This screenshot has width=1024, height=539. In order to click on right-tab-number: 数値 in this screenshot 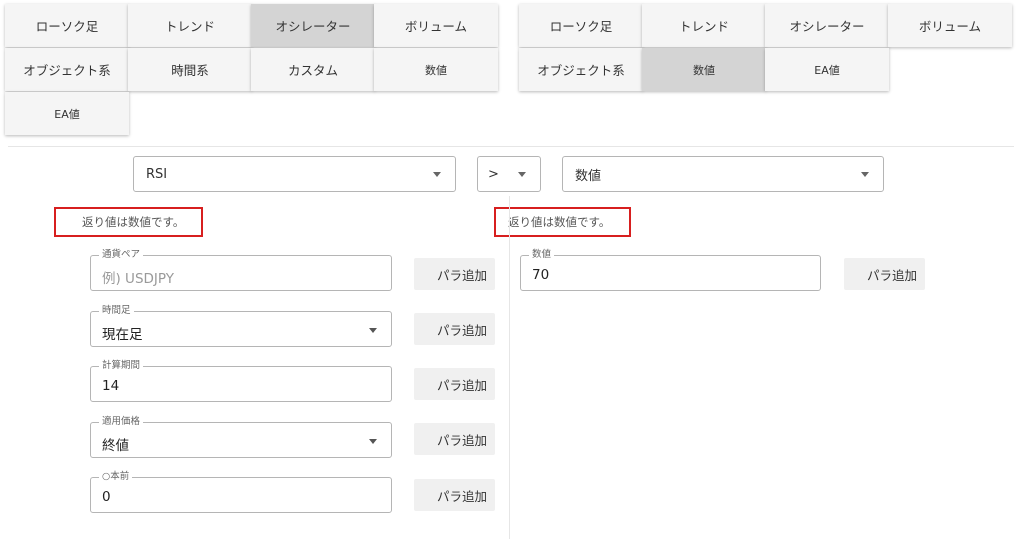, I will do `click(704, 69)`.